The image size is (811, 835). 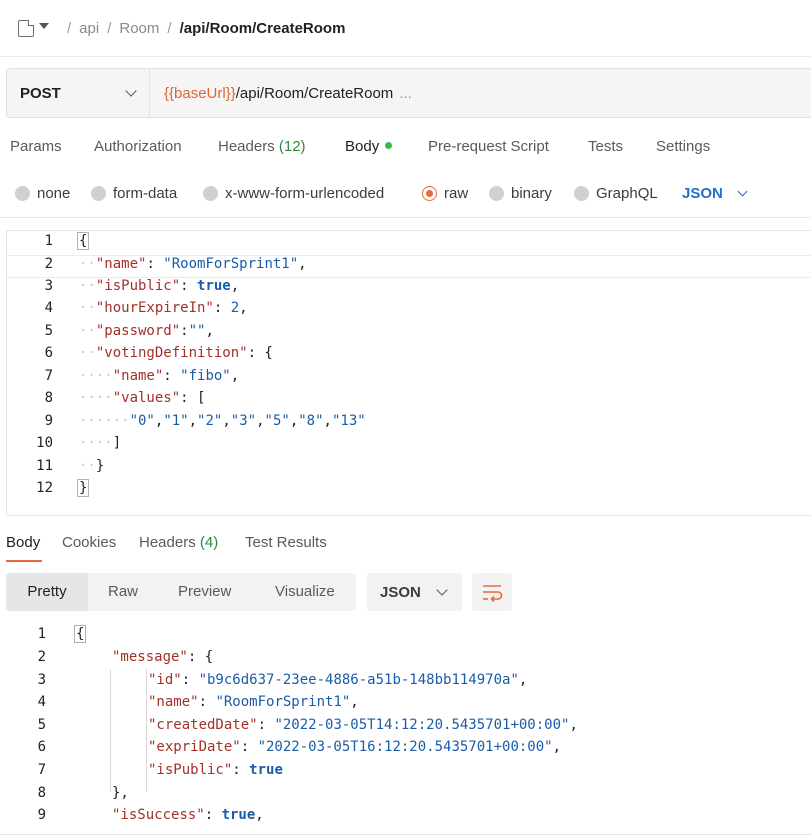 I want to click on tab-prerequest-script: Pre-request Script, so click(x=488, y=146).